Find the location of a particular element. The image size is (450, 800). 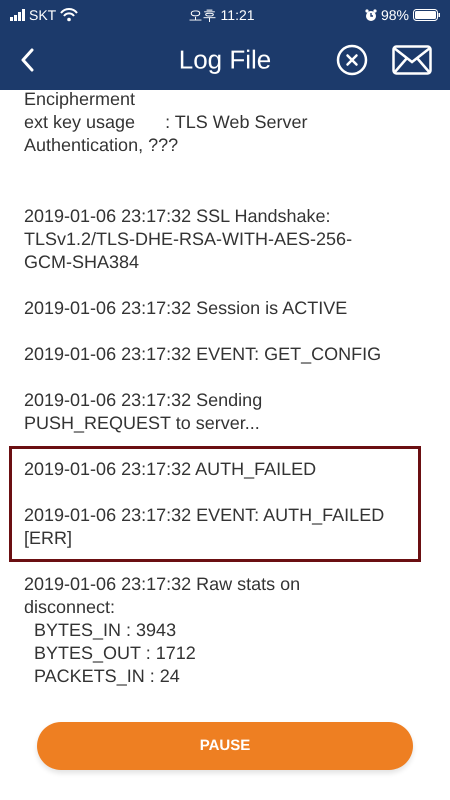

back-button is located at coordinates (27, 60).